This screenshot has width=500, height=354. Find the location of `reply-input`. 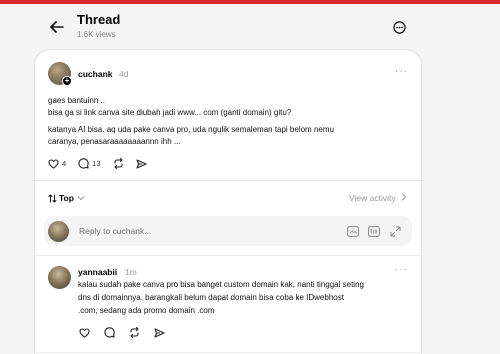

reply-input is located at coordinates (204, 231).